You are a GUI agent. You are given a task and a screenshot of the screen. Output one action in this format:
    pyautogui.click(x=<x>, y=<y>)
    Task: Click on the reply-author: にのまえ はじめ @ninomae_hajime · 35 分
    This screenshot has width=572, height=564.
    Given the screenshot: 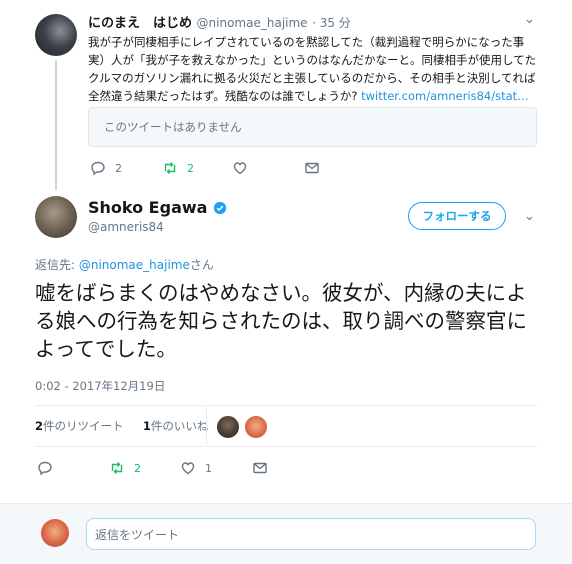 What is the action you would take?
    pyautogui.click(x=219, y=21)
    